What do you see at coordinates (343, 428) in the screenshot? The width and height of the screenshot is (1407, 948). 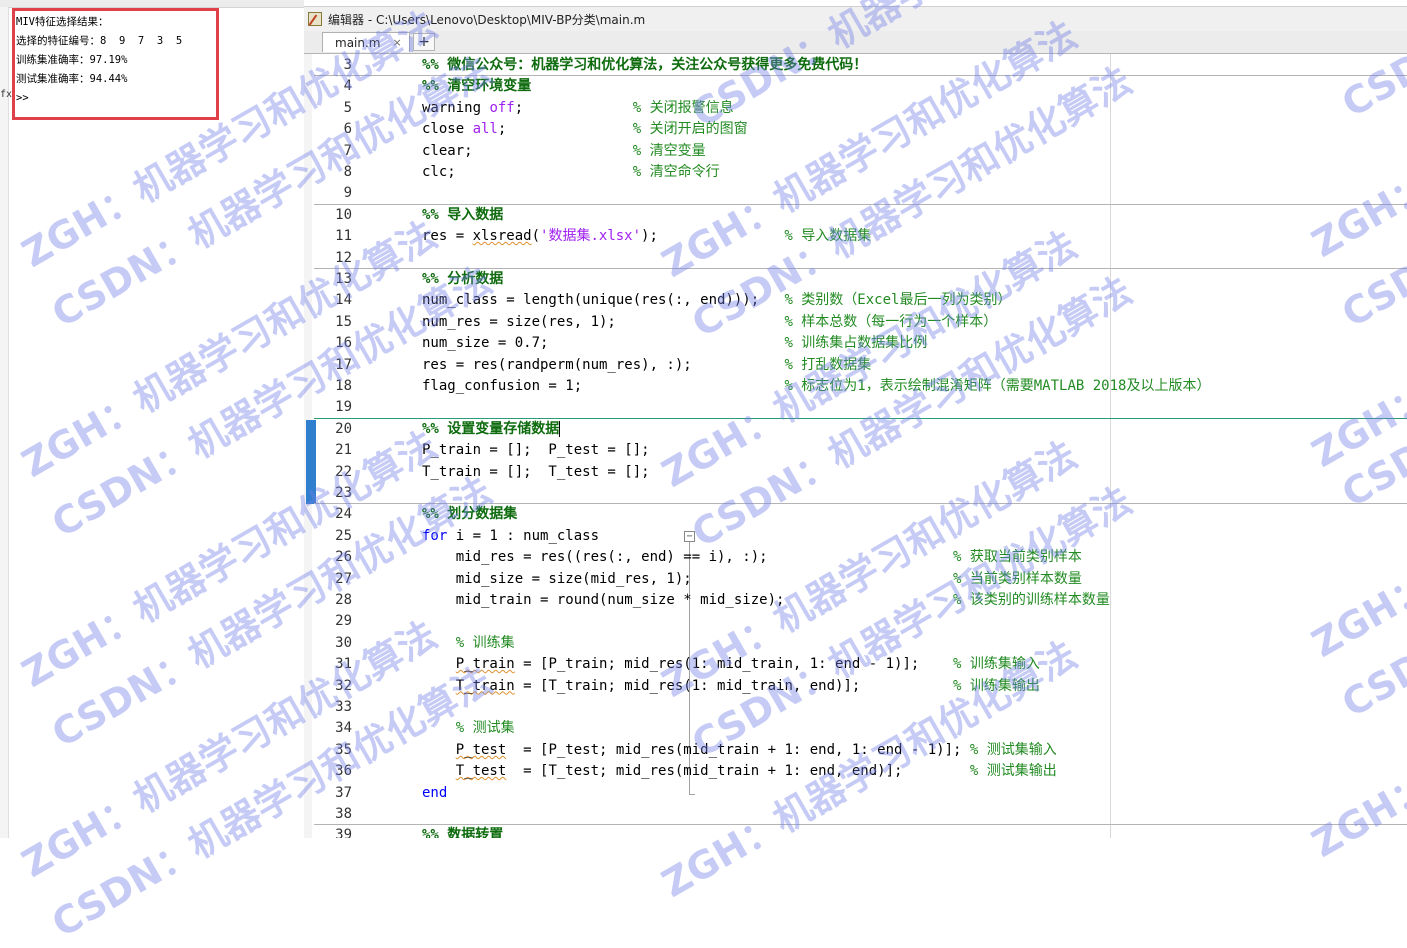 I see `line-number: 20` at bounding box center [343, 428].